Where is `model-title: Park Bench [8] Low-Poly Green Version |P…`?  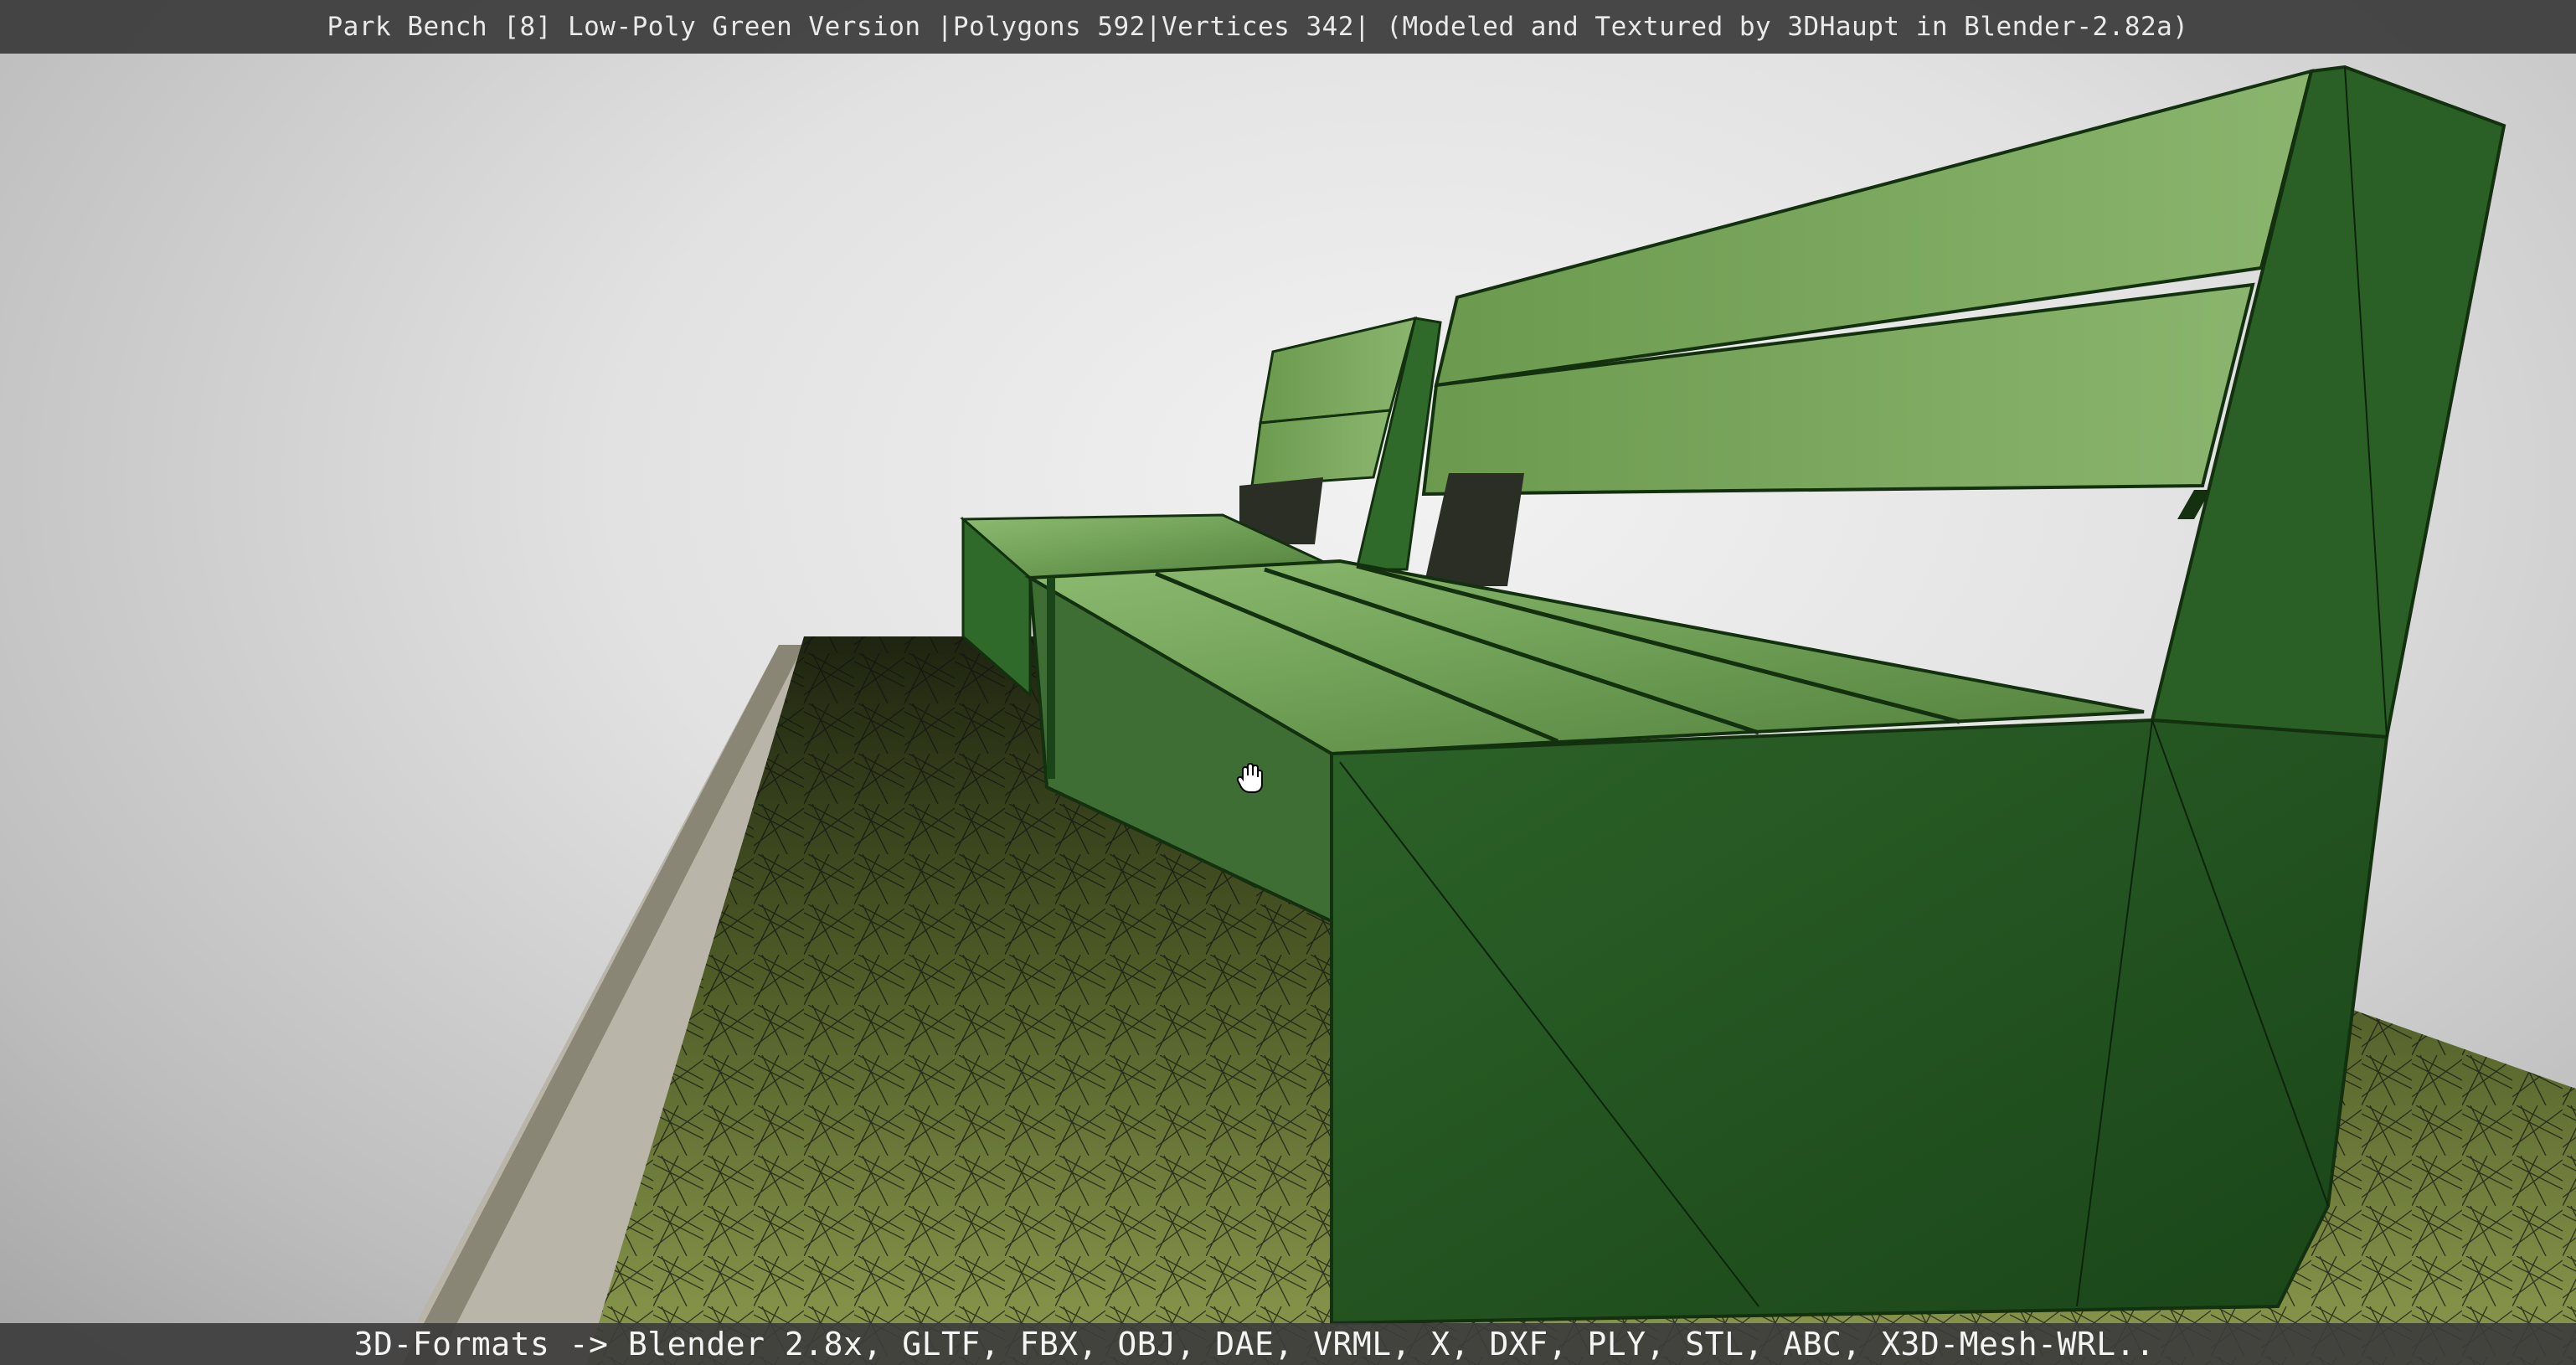 model-title: Park Bench [8] Low-Poly Green Version |P… is located at coordinates (1258, 27).